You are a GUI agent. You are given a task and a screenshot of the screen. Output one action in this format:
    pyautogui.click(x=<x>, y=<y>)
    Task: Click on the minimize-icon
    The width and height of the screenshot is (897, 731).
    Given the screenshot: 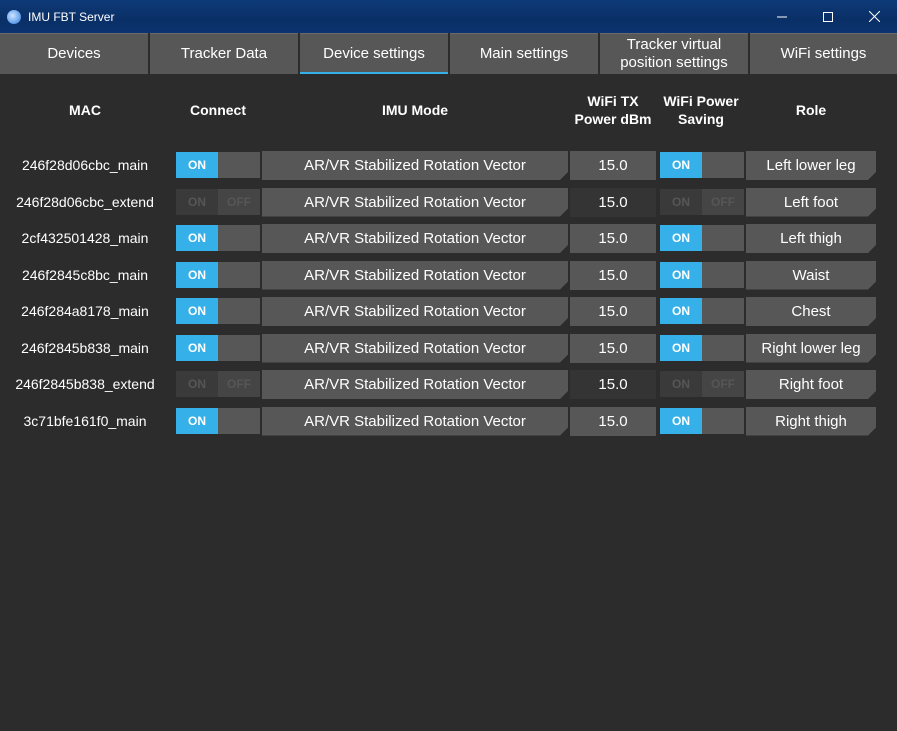 What is the action you would take?
    pyautogui.click(x=782, y=16)
    